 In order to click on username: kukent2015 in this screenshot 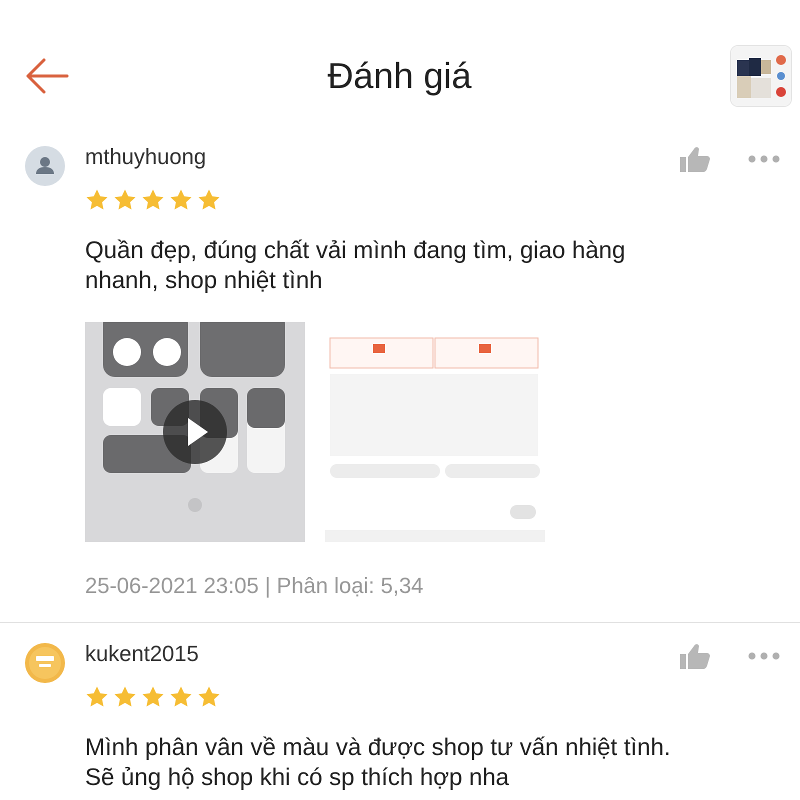, I will do `click(142, 654)`.